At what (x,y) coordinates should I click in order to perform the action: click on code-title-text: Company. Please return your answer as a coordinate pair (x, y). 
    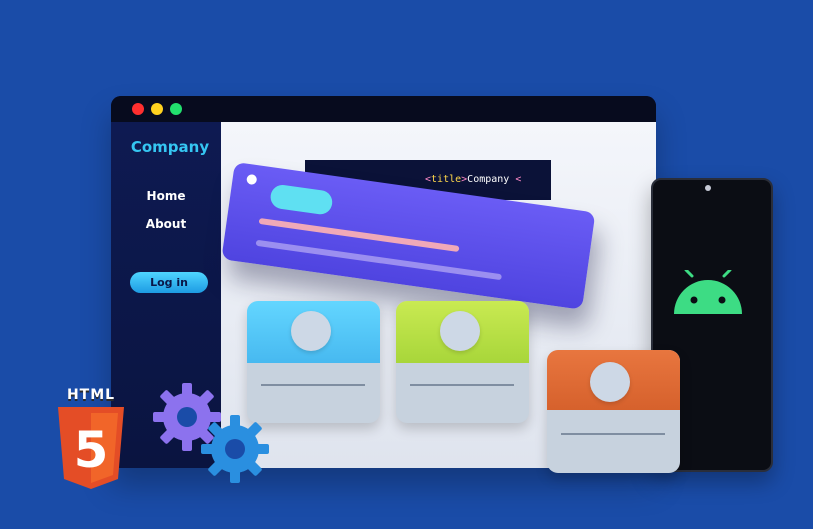
    Looking at the image, I should click on (488, 179).